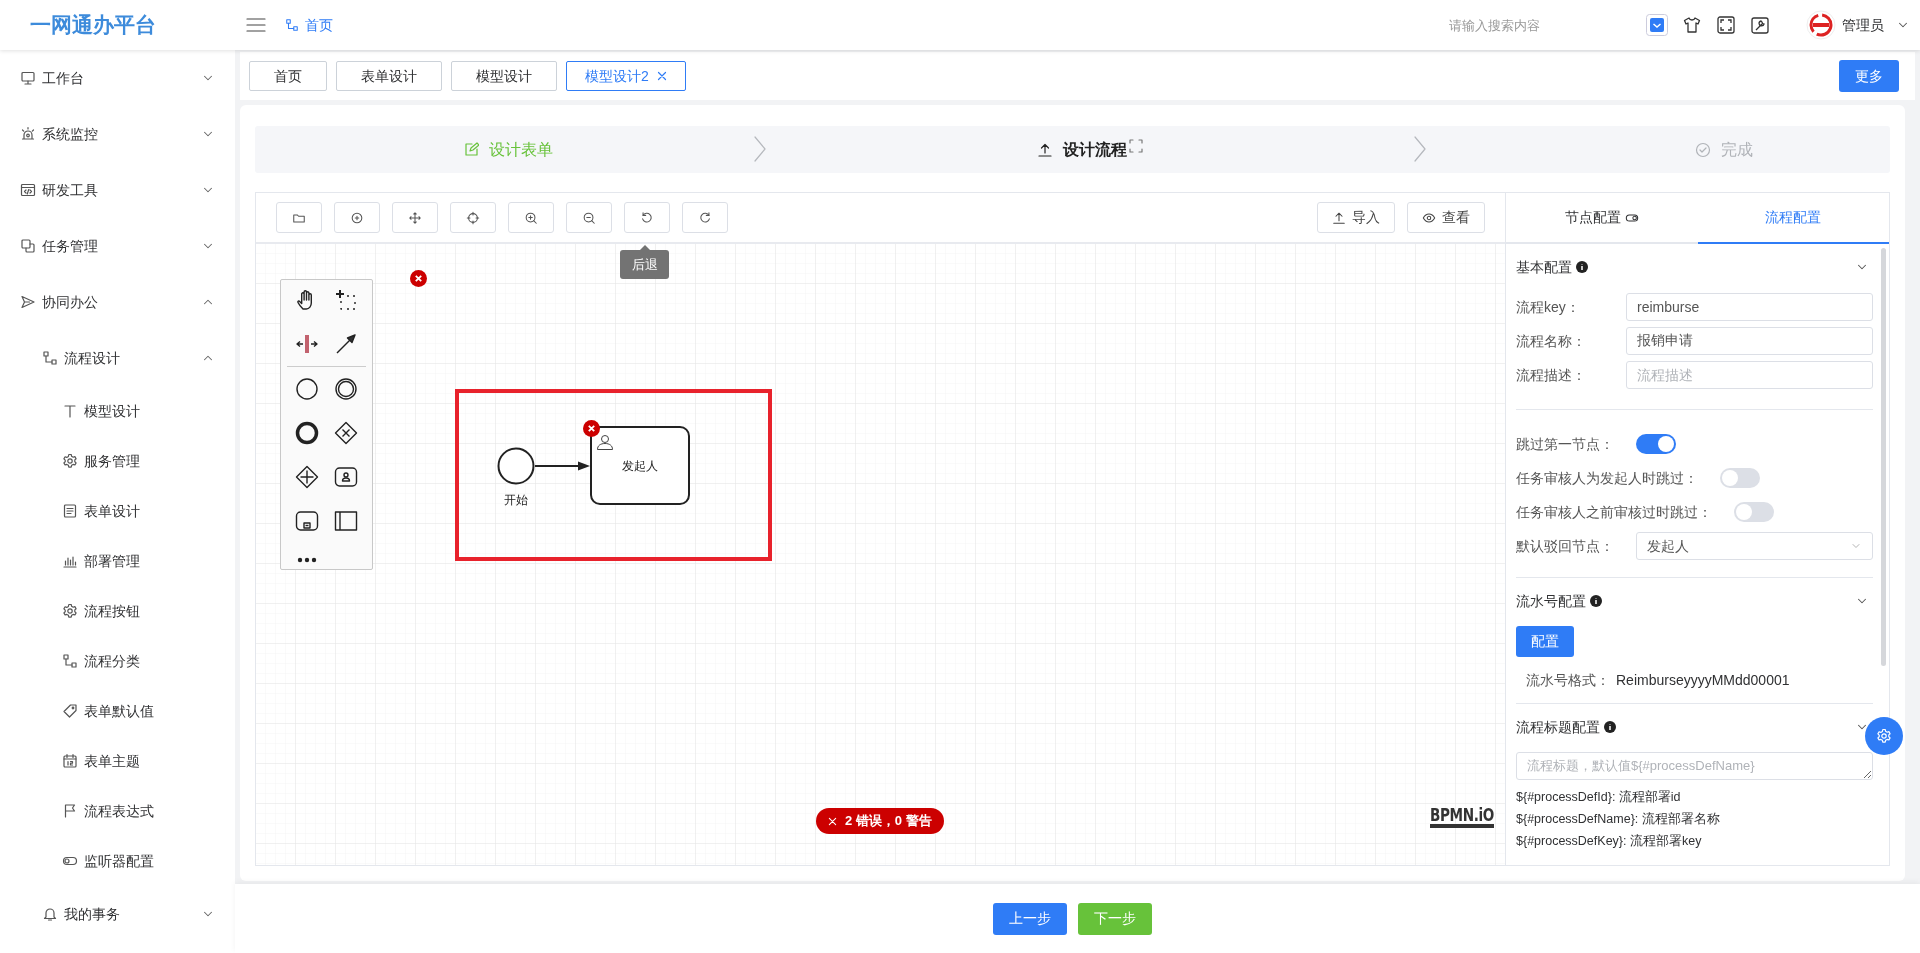 This screenshot has height=953, width=1920. I want to click on input-field: 报销申请, so click(1749, 341).